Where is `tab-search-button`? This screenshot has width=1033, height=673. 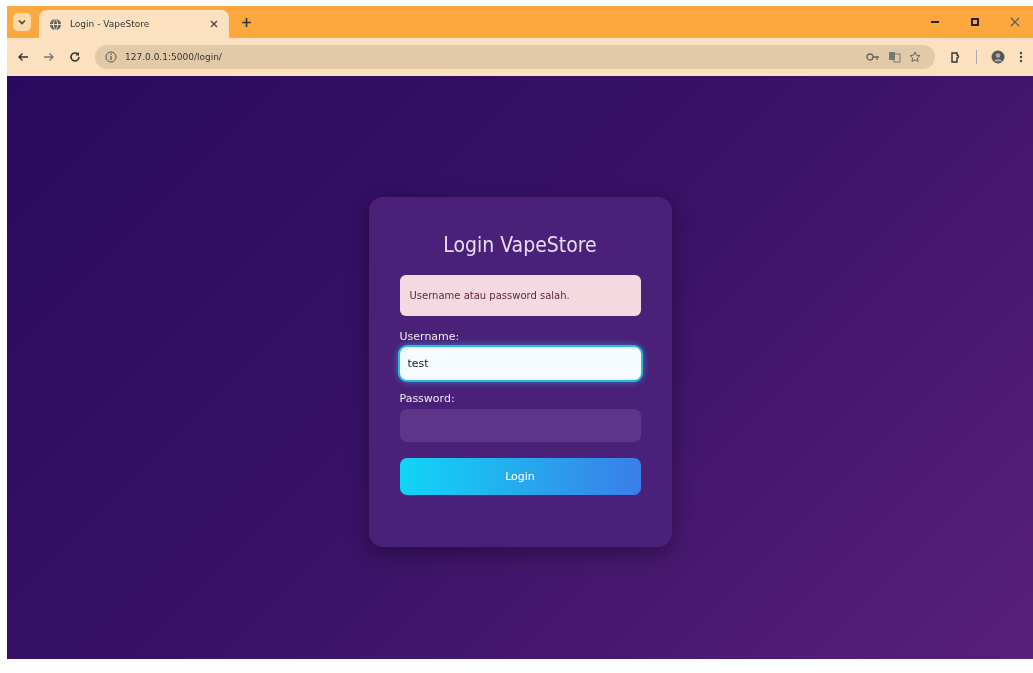 tab-search-button is located at coordinates (22, 22).